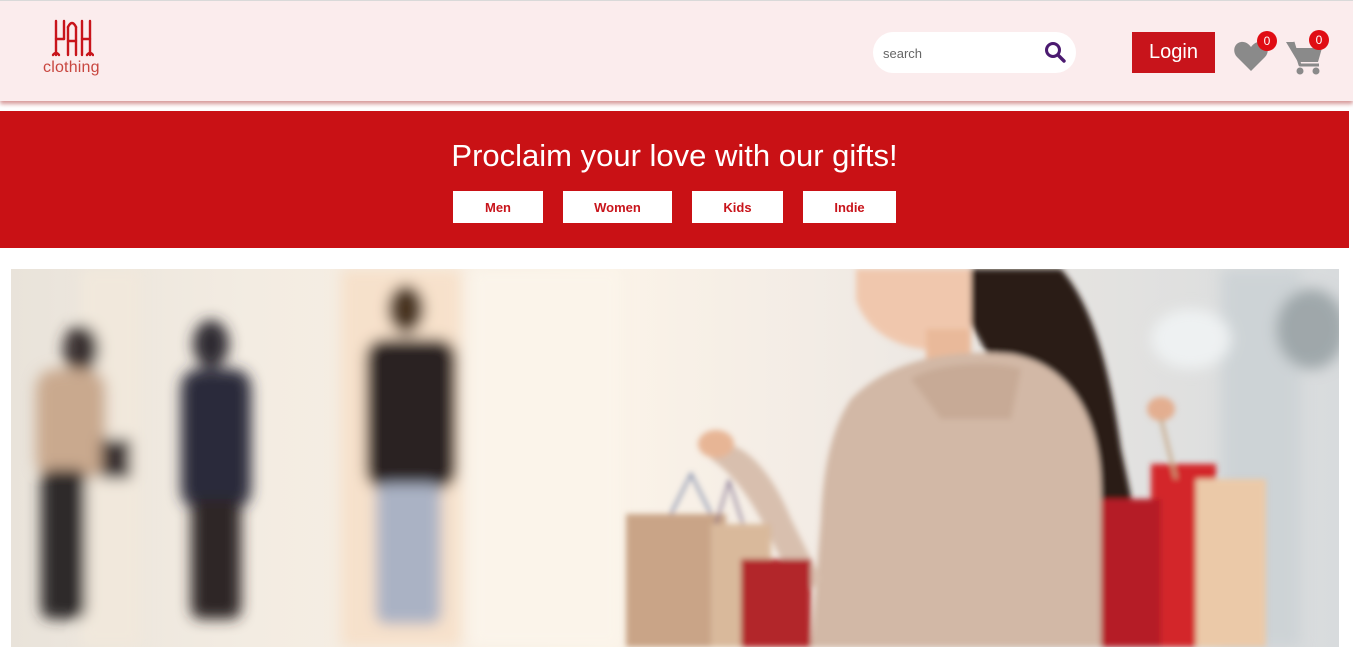 This screenshot has width=1353, height=647. What do you see at coordinates (849, 207) in the screenshot?
I see `category-indie-button: Indie` at bounding box center [849, 207].